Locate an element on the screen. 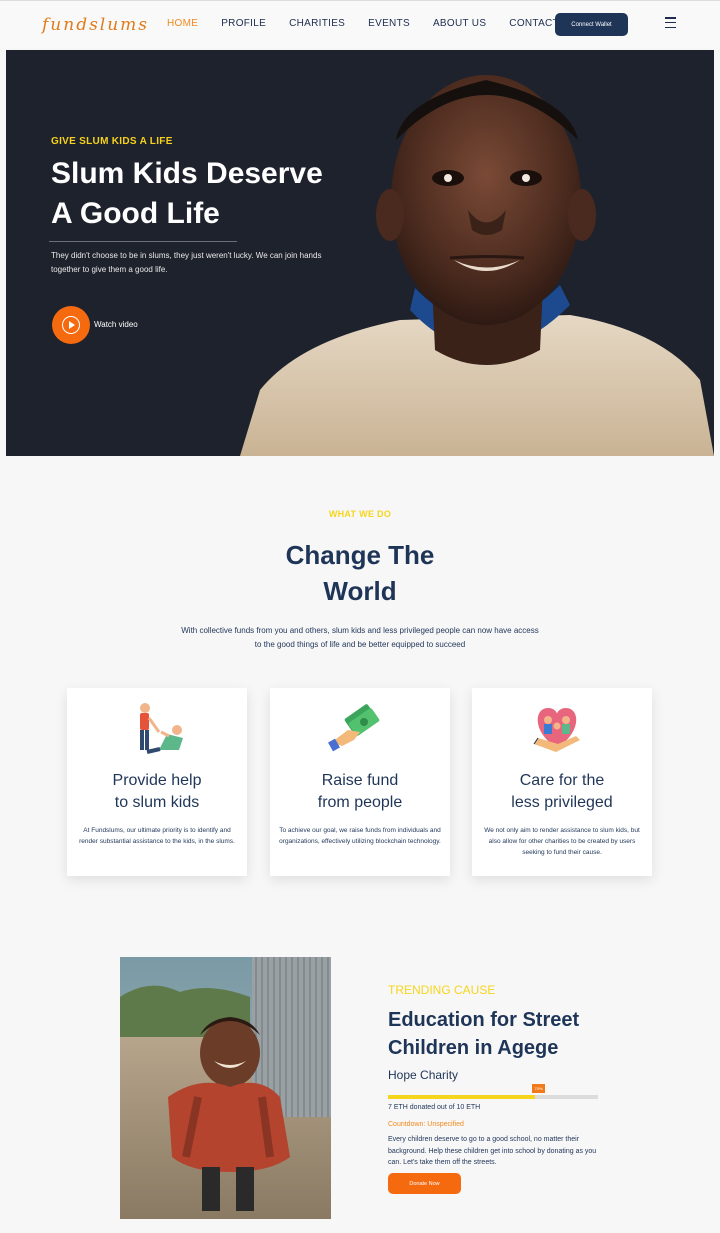 This screenshot has width=720, height=1233. nav-link-charities: CHARITIES is located at coordinates (317, 23).